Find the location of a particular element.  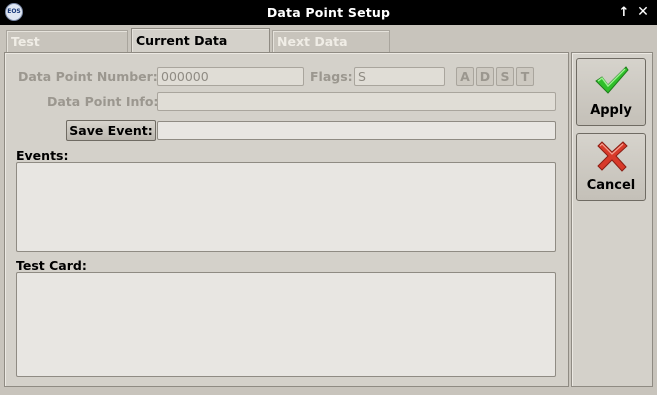

tab-current-data-point: Current Data Point is located at coordinates (200, 50).